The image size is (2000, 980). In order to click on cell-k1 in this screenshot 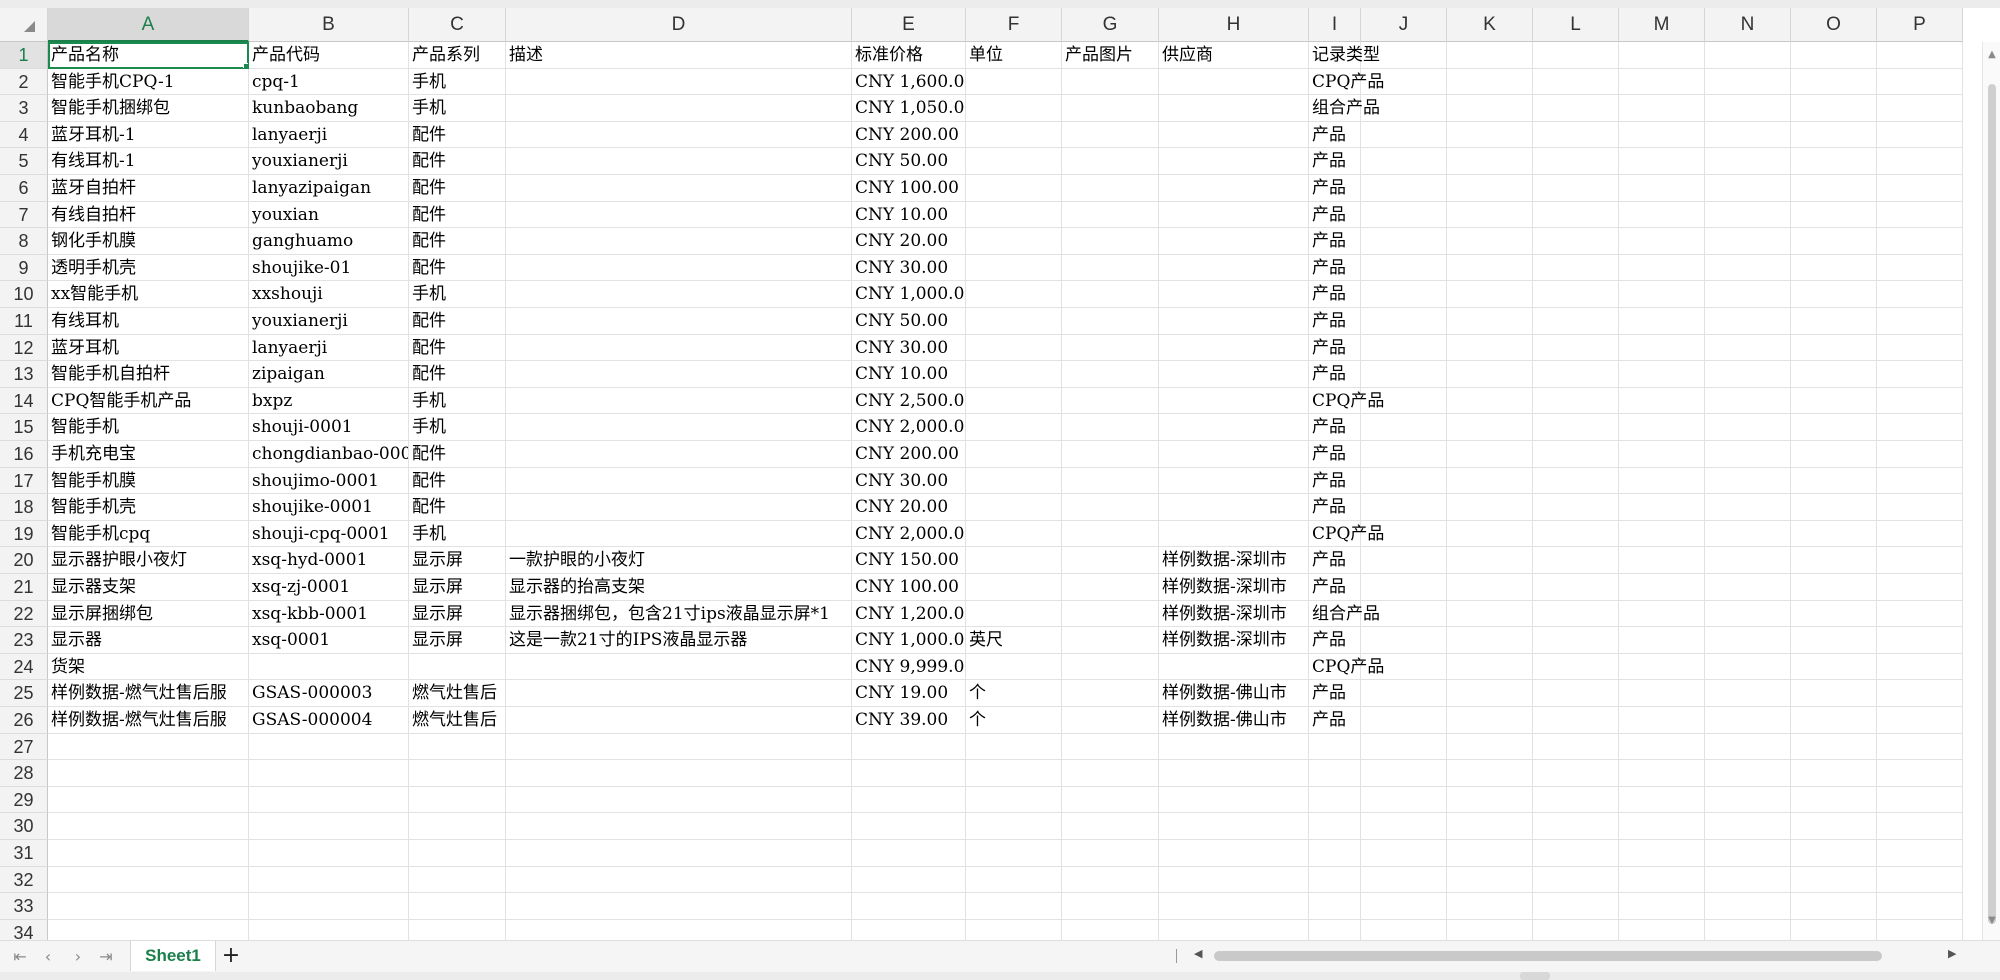, I will do `click(1490, 55)`.